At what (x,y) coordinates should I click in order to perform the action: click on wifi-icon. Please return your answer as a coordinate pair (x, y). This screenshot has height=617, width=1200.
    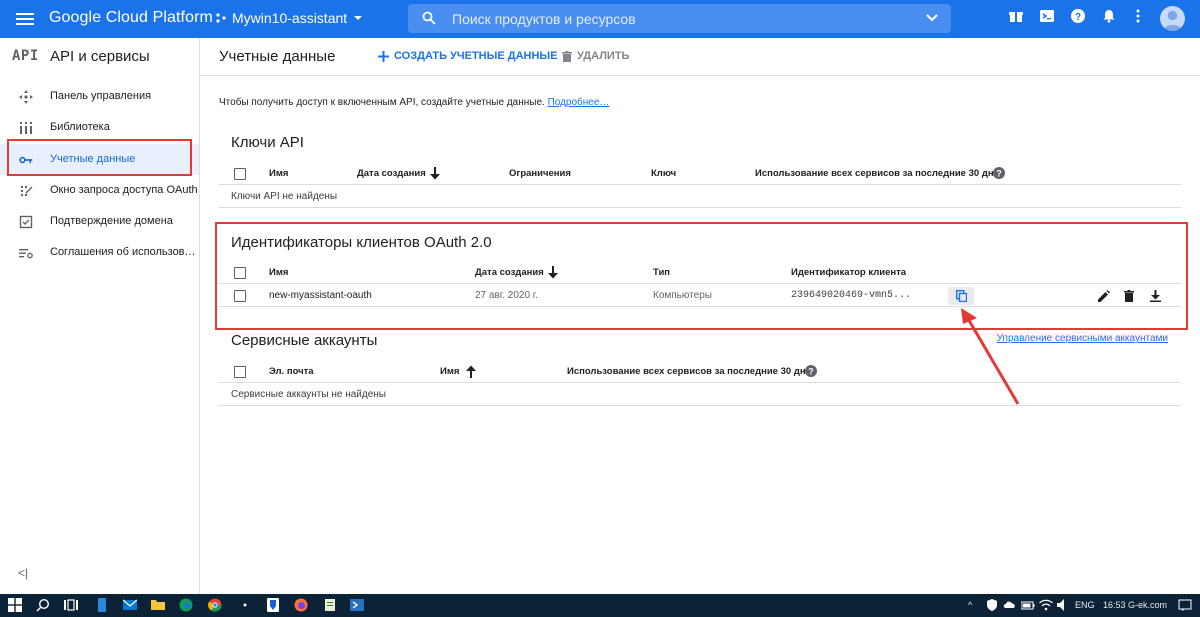
    Looking at the image, I should click on (1046, 605).